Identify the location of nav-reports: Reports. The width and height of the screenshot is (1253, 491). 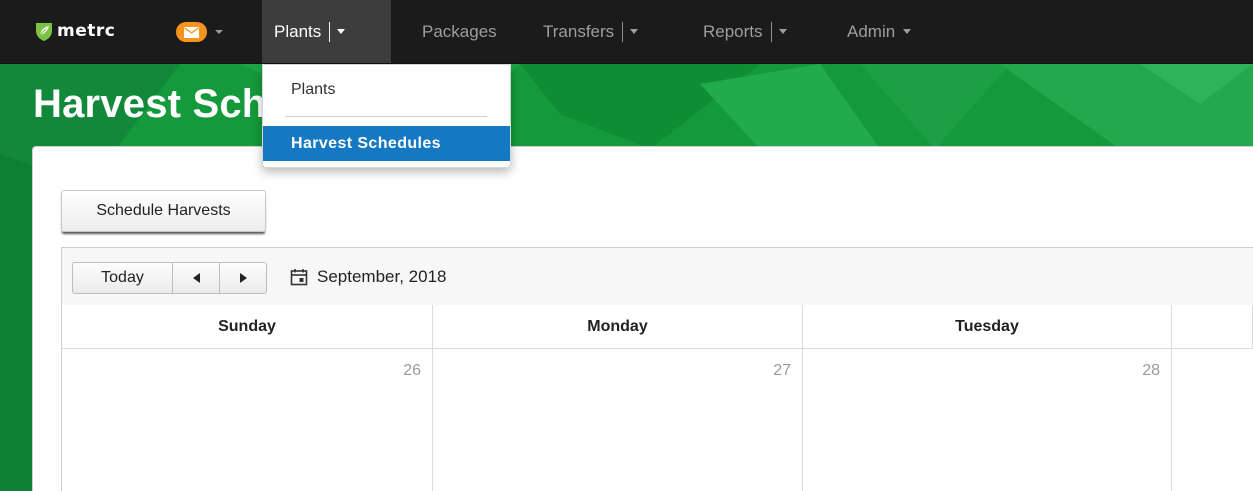
(745, 31).